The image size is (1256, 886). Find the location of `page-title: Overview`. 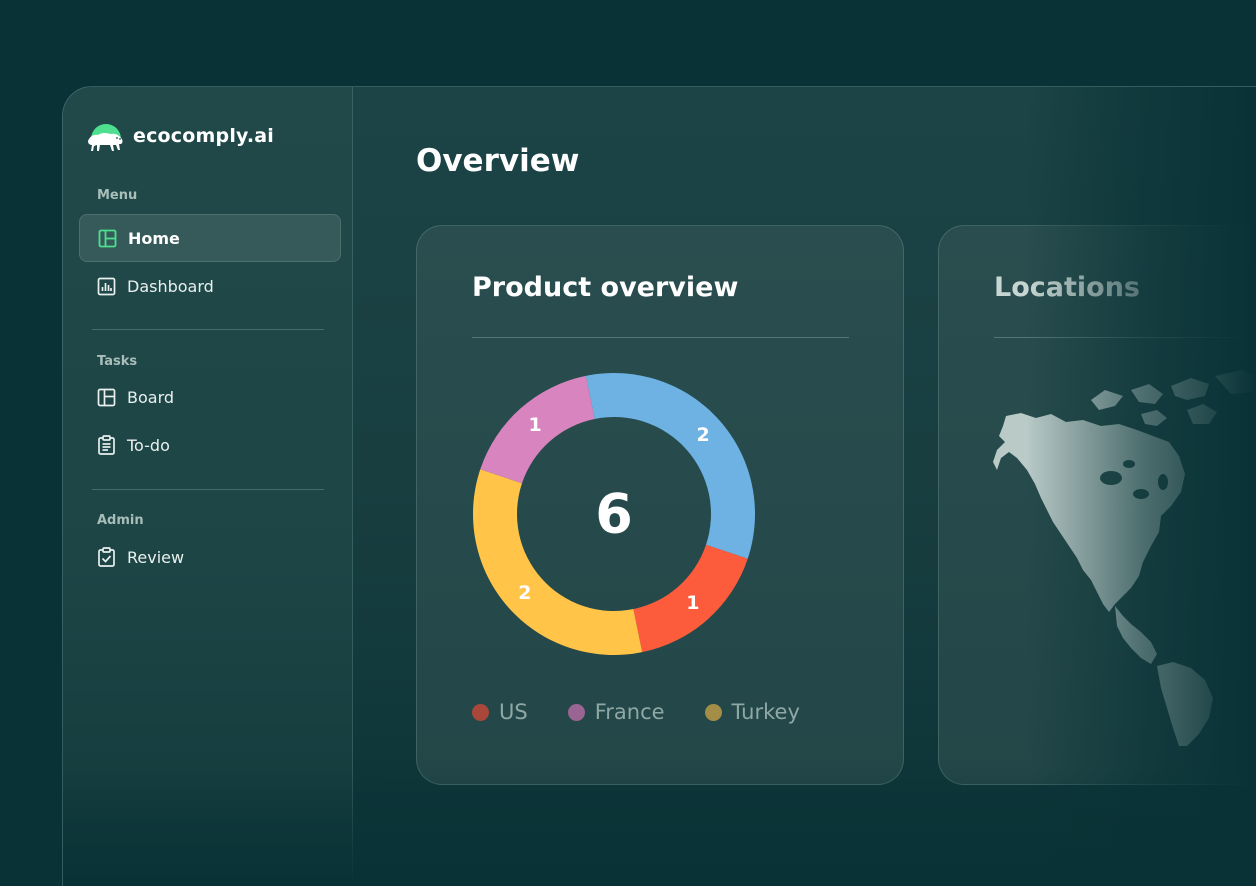

page-title: Overview is located at coordinates (498, 161).